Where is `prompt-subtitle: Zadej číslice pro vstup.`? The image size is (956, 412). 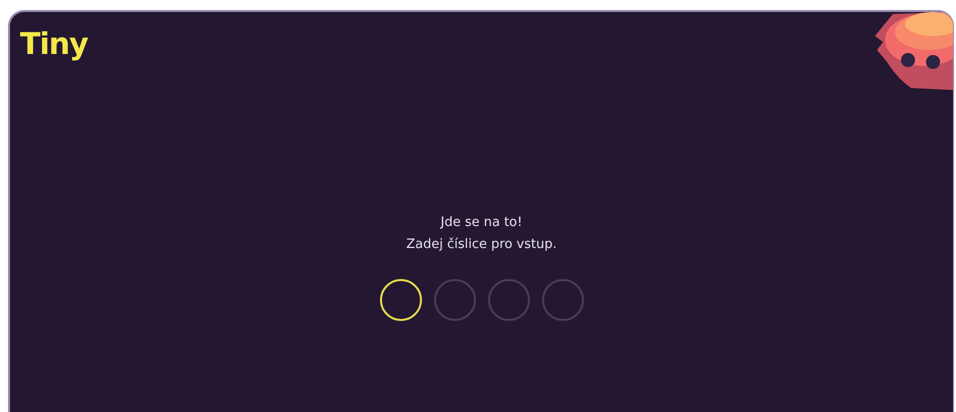 prompt-subtitle: Zadej číslice pro vstup. is located at coordinates (481, 245).